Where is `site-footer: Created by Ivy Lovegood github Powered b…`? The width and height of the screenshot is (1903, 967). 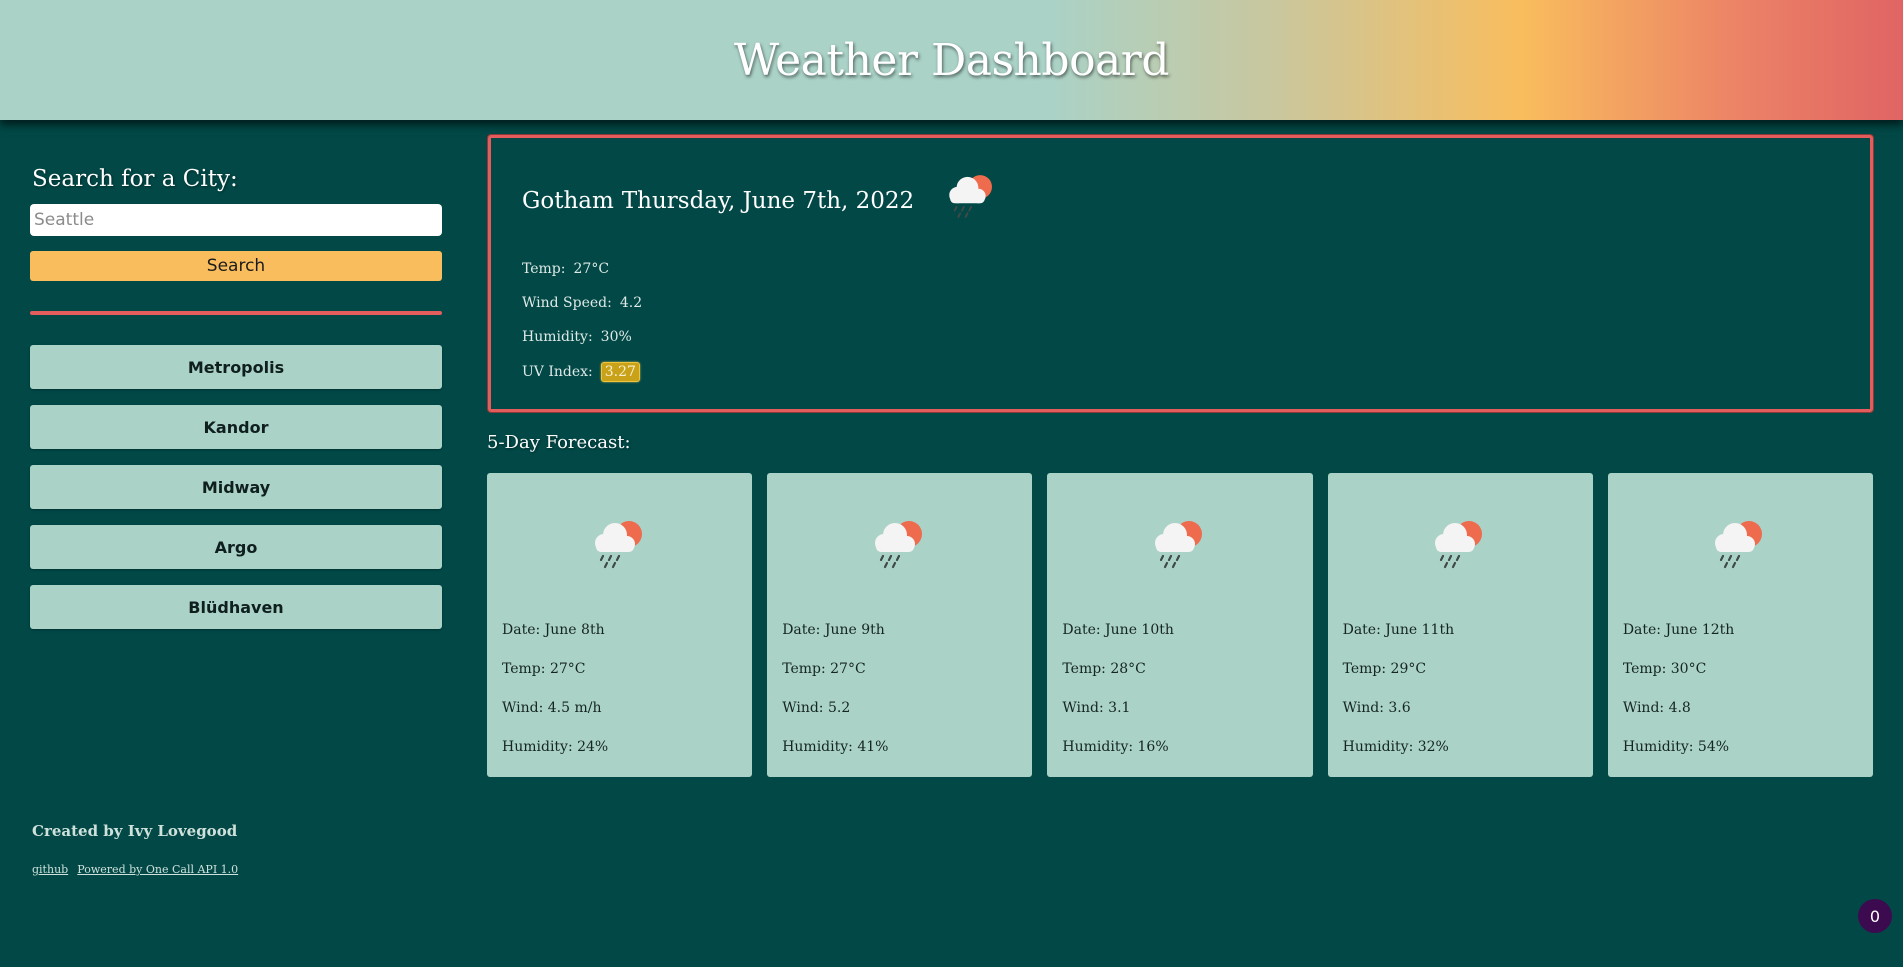 site-footer: Created by Ivy Lovegood github Powered b… is located at coordinates (137, 849).